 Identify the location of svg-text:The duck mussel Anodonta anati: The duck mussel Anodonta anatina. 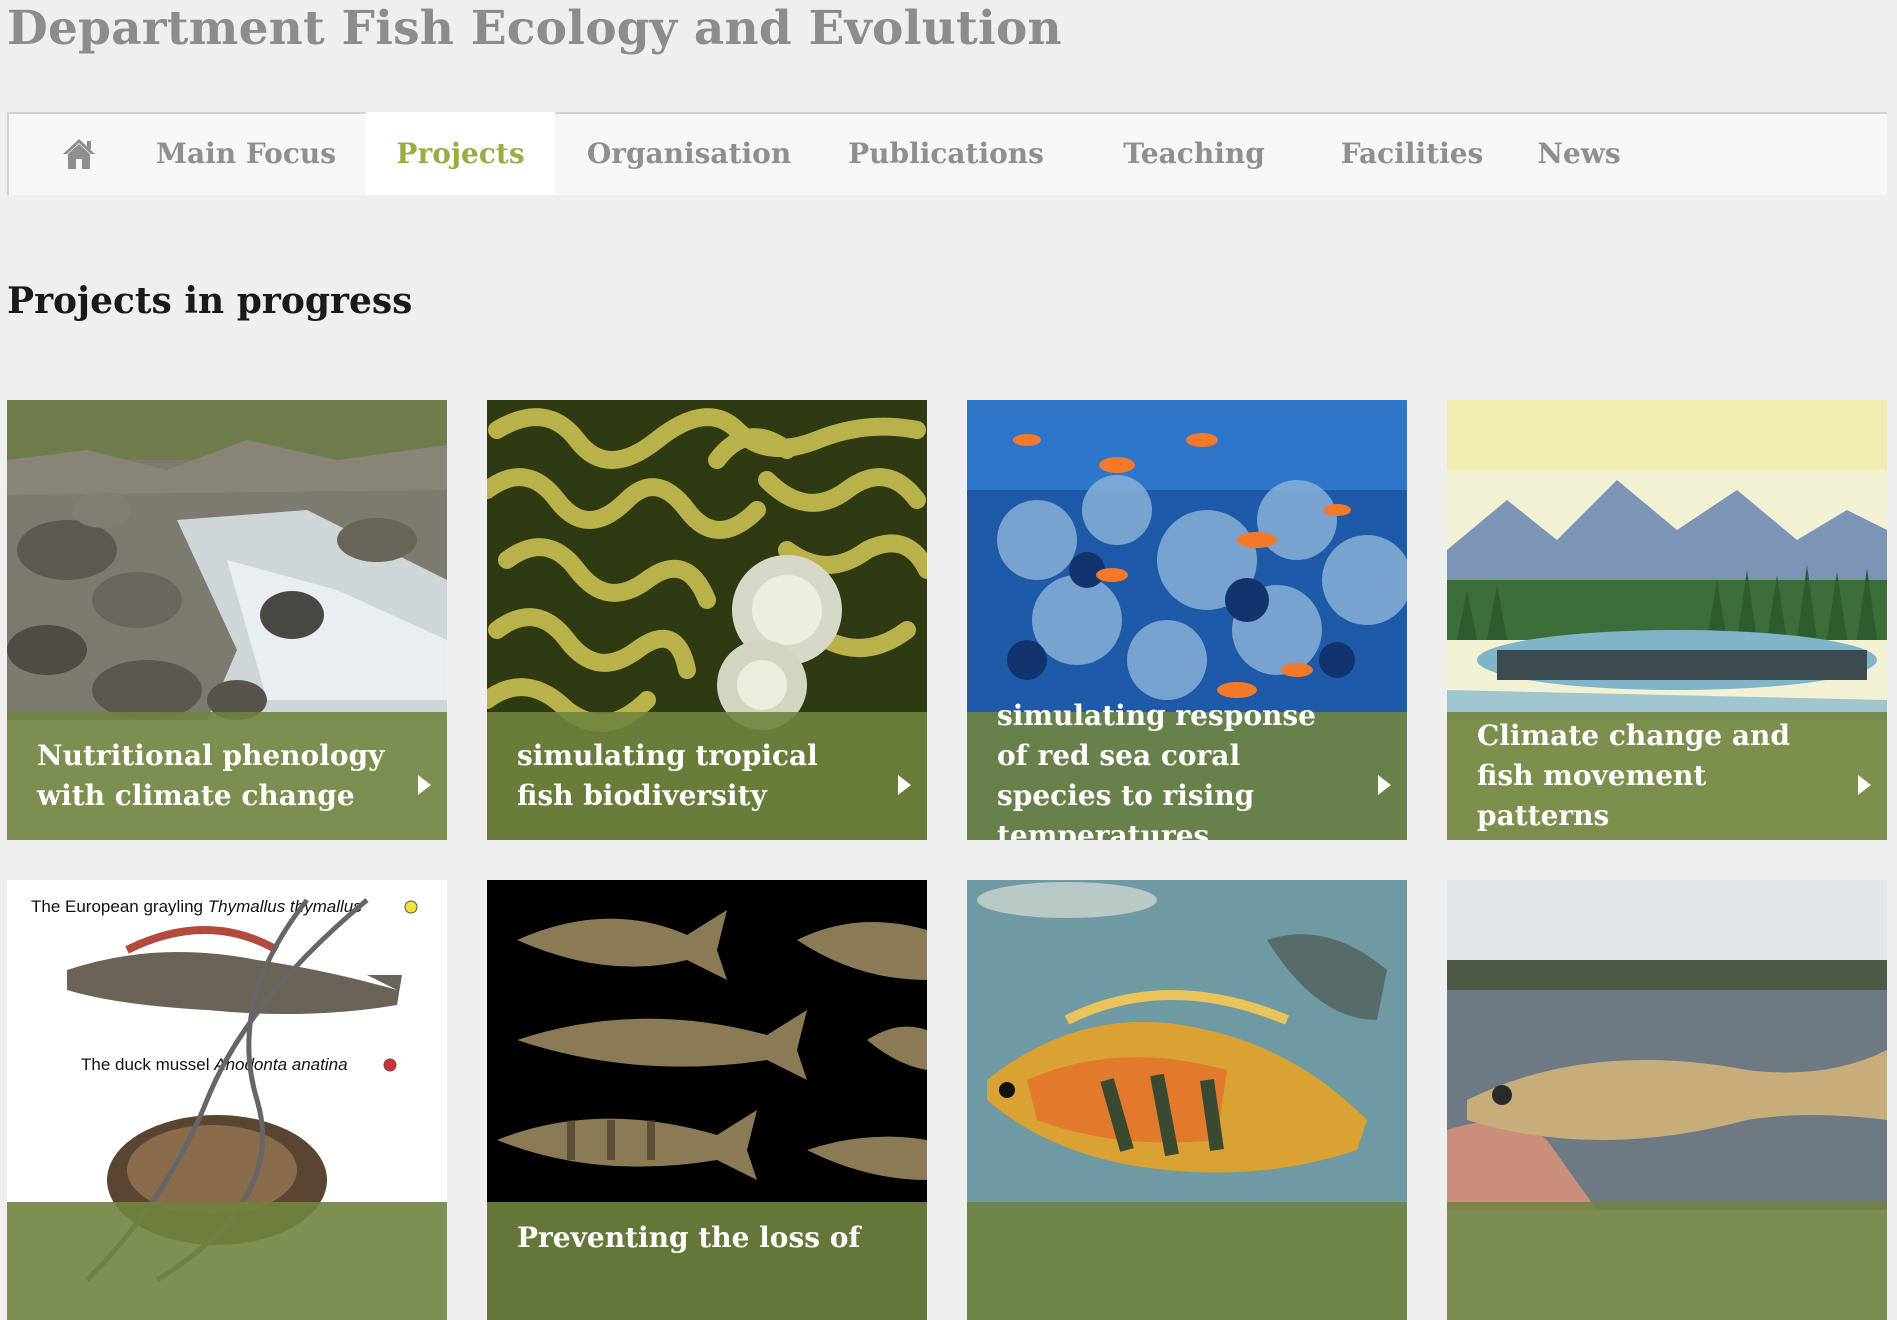
(214, 1064).